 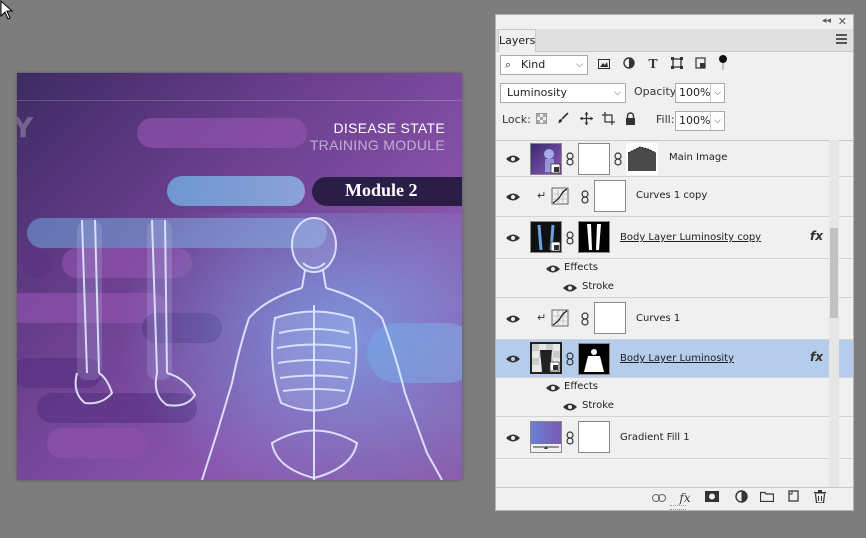 I want to click on layer-name: Curves 1, so click(x=658, y=318).